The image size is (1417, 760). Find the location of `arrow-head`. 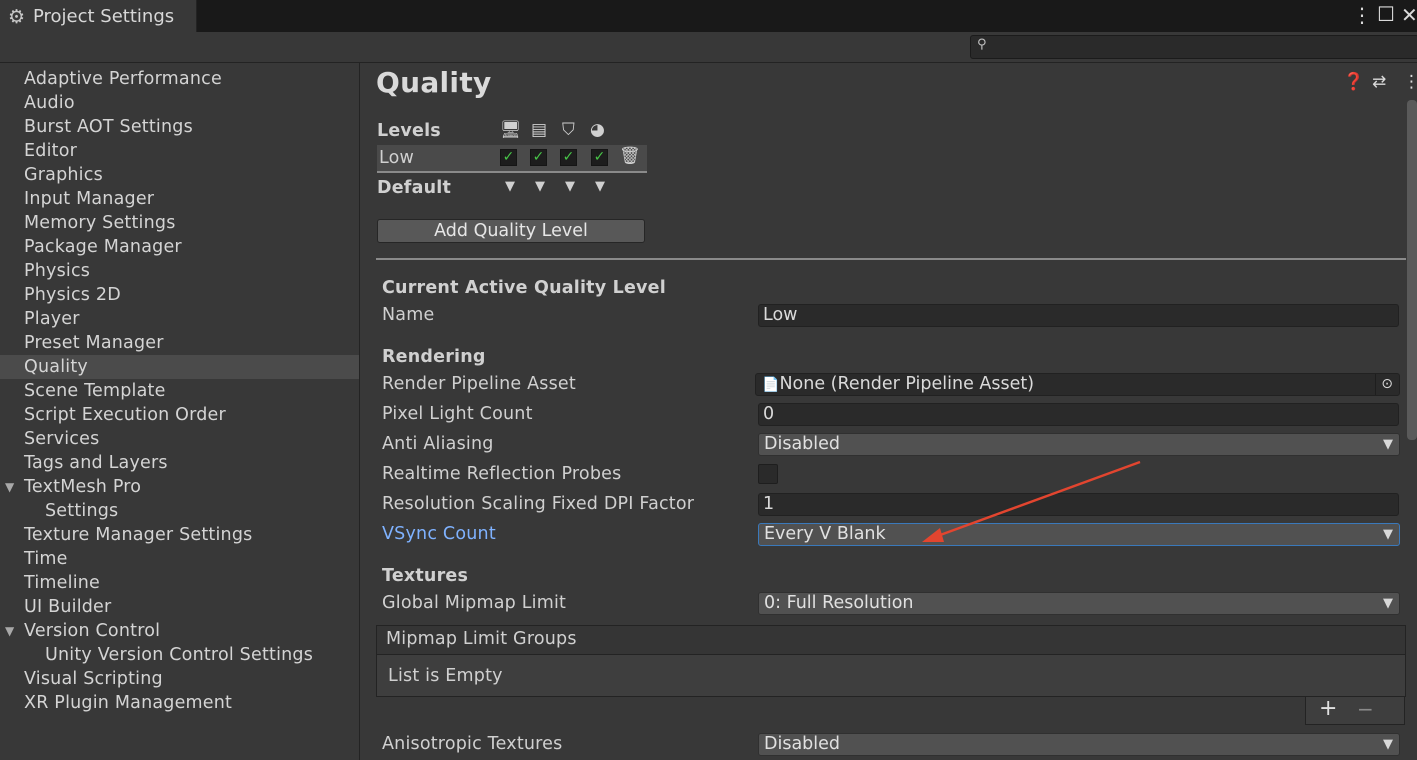

arrow-head is located at coordinates (933, 535).